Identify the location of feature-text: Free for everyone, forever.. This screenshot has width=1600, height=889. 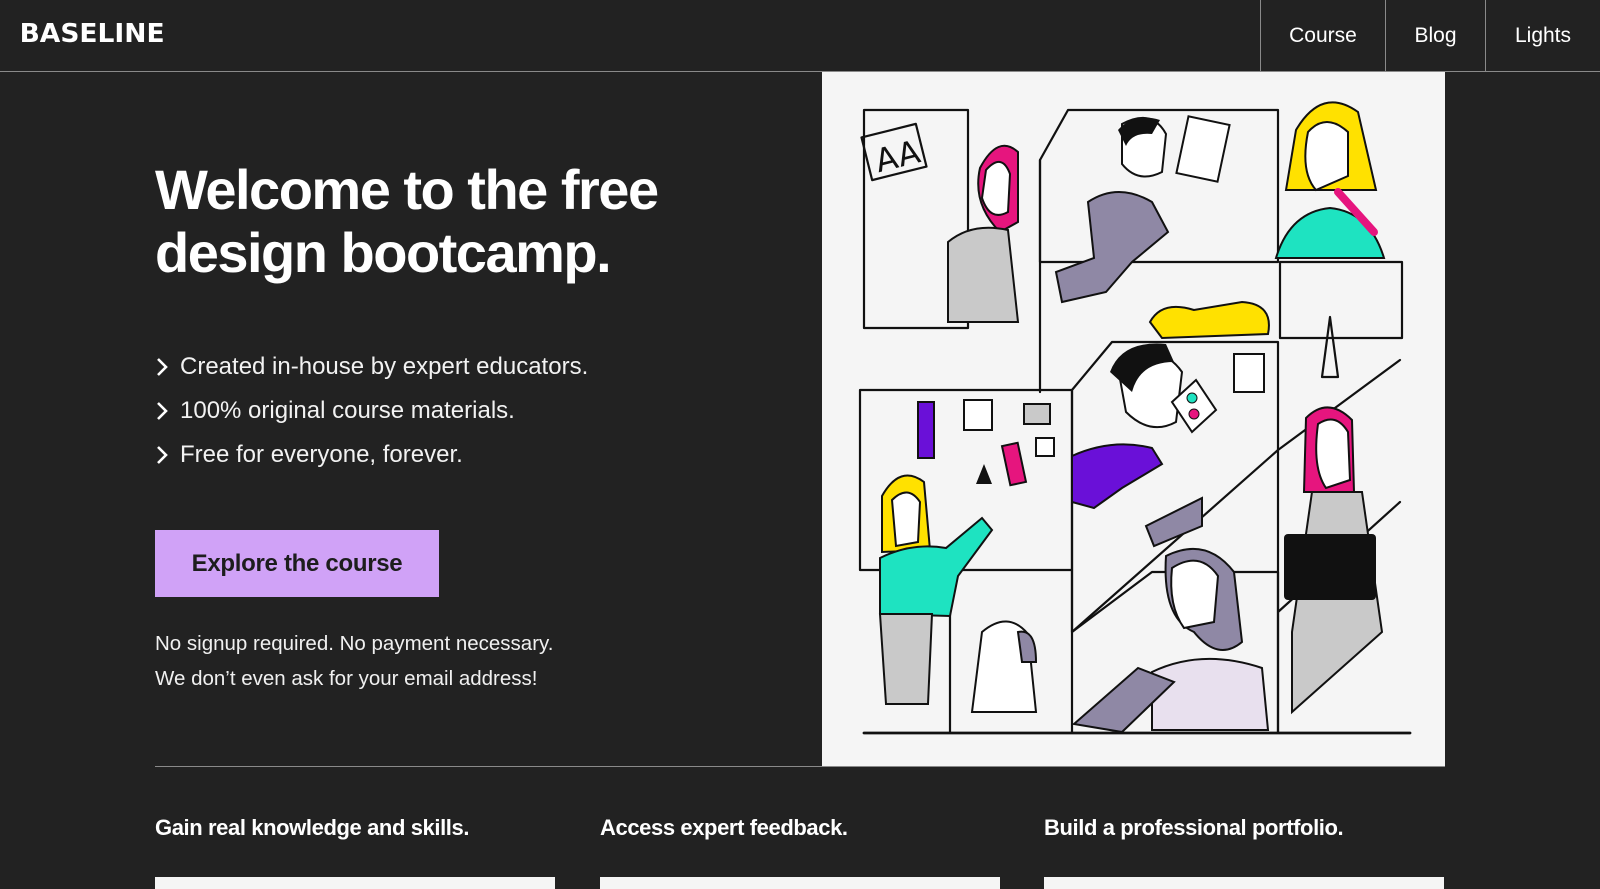
(321, 454).